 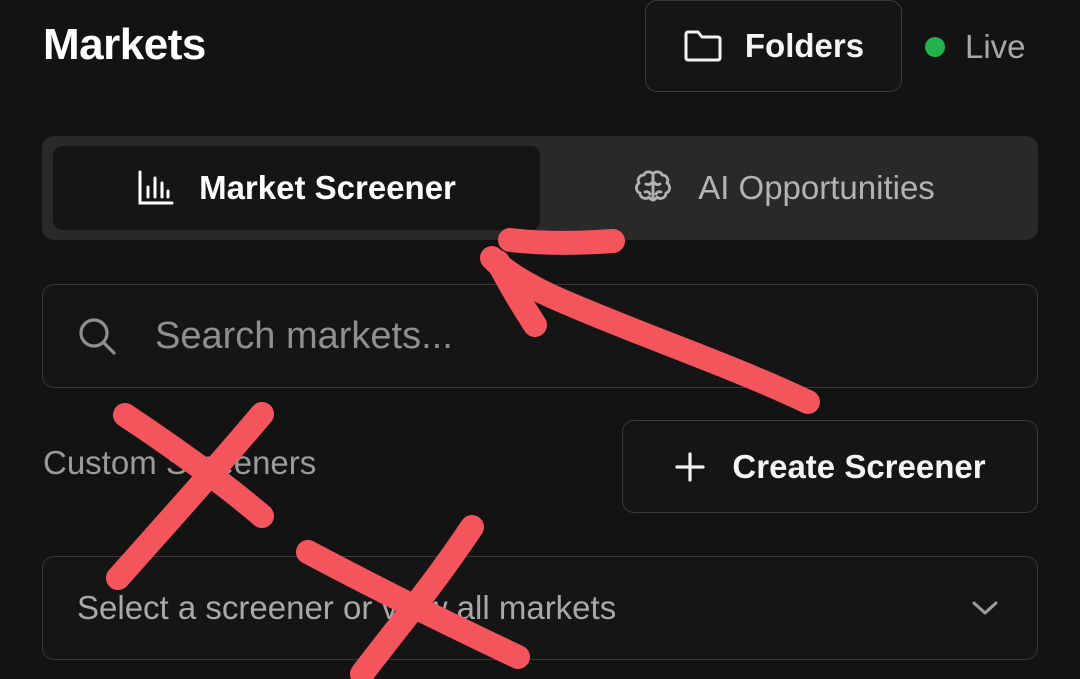 I want to click on tab-label: AI Opportunities, so click(x=816, y=187).